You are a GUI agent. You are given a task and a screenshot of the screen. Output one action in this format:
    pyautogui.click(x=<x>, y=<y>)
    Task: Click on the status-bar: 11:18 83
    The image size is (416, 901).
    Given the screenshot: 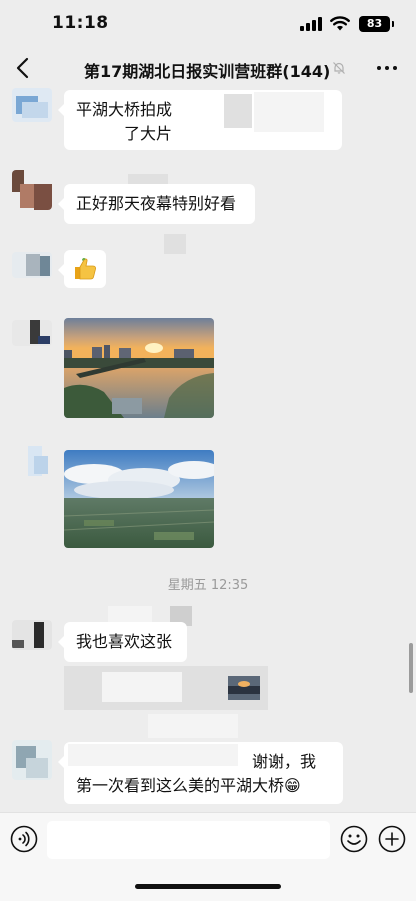 What is the action you would take?
    pyautogui.click(x=208, y=23)
    